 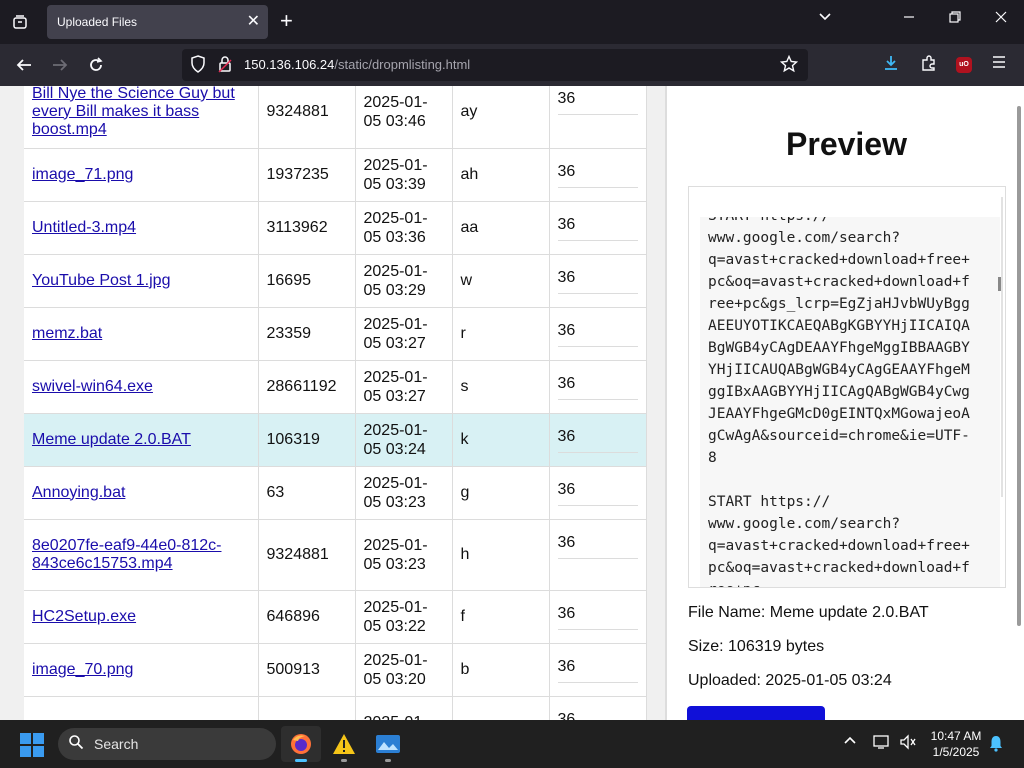 What do you see at coordinates (335, 708) in the screenshot?
I see `table-row: 2025-01- 36` at bounding box center [335, 708].